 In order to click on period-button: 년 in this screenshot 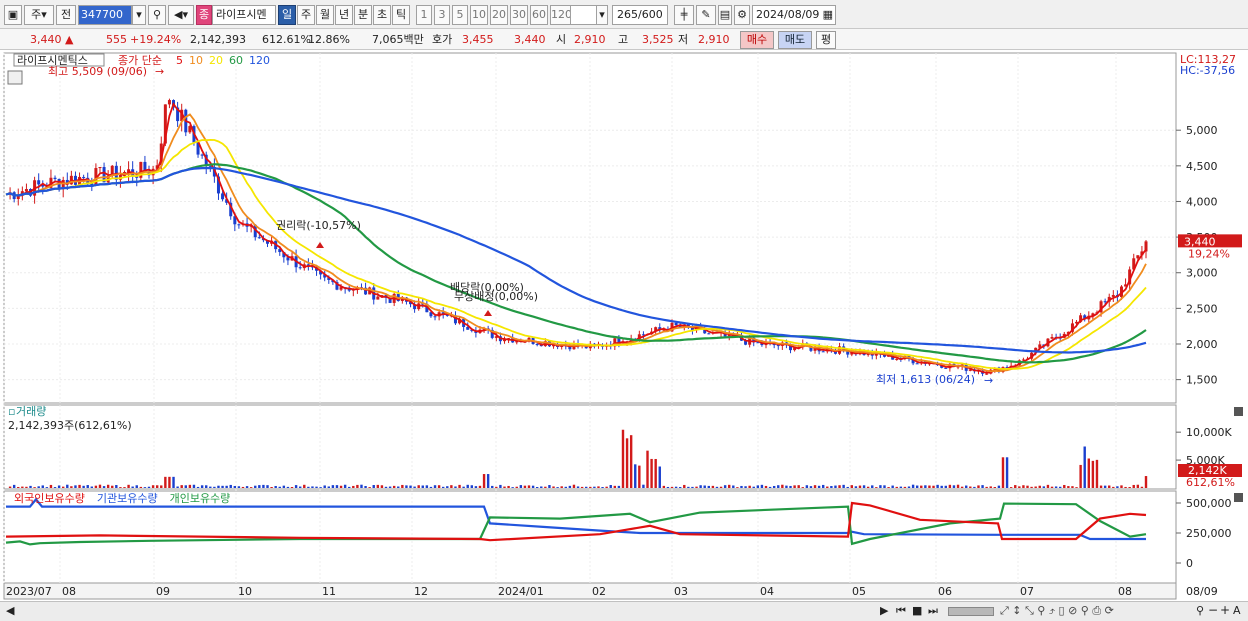, I will do `click(344, 15)`.